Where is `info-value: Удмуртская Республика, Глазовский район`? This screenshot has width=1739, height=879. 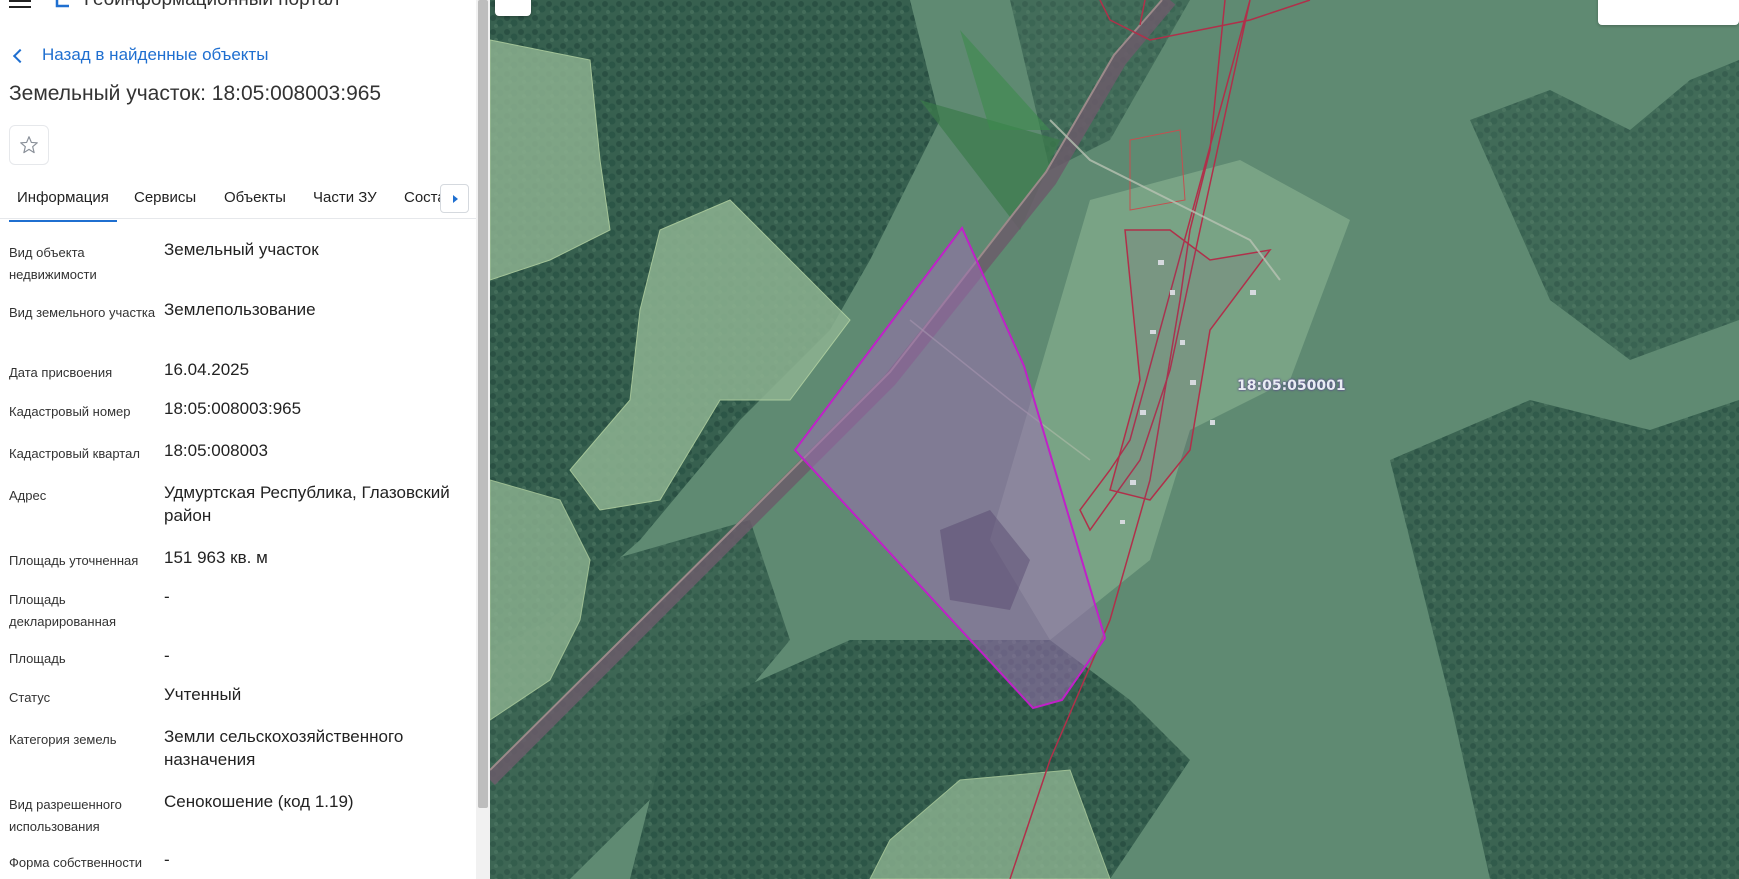
info-value: Удмуртская Республика, Глазовский район is located at coordinates (307, 504).